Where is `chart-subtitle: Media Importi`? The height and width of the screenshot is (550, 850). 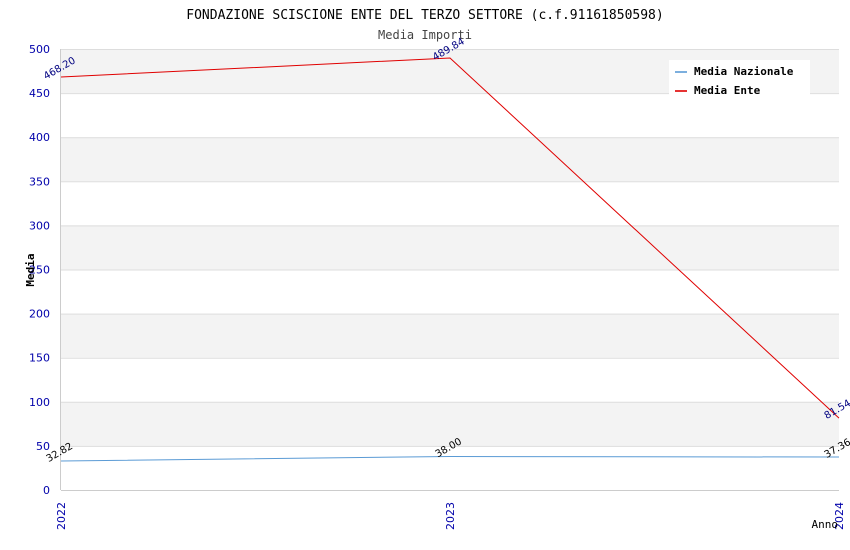 chart-subtitle: Media Importi is located at coordinates (425, 35).